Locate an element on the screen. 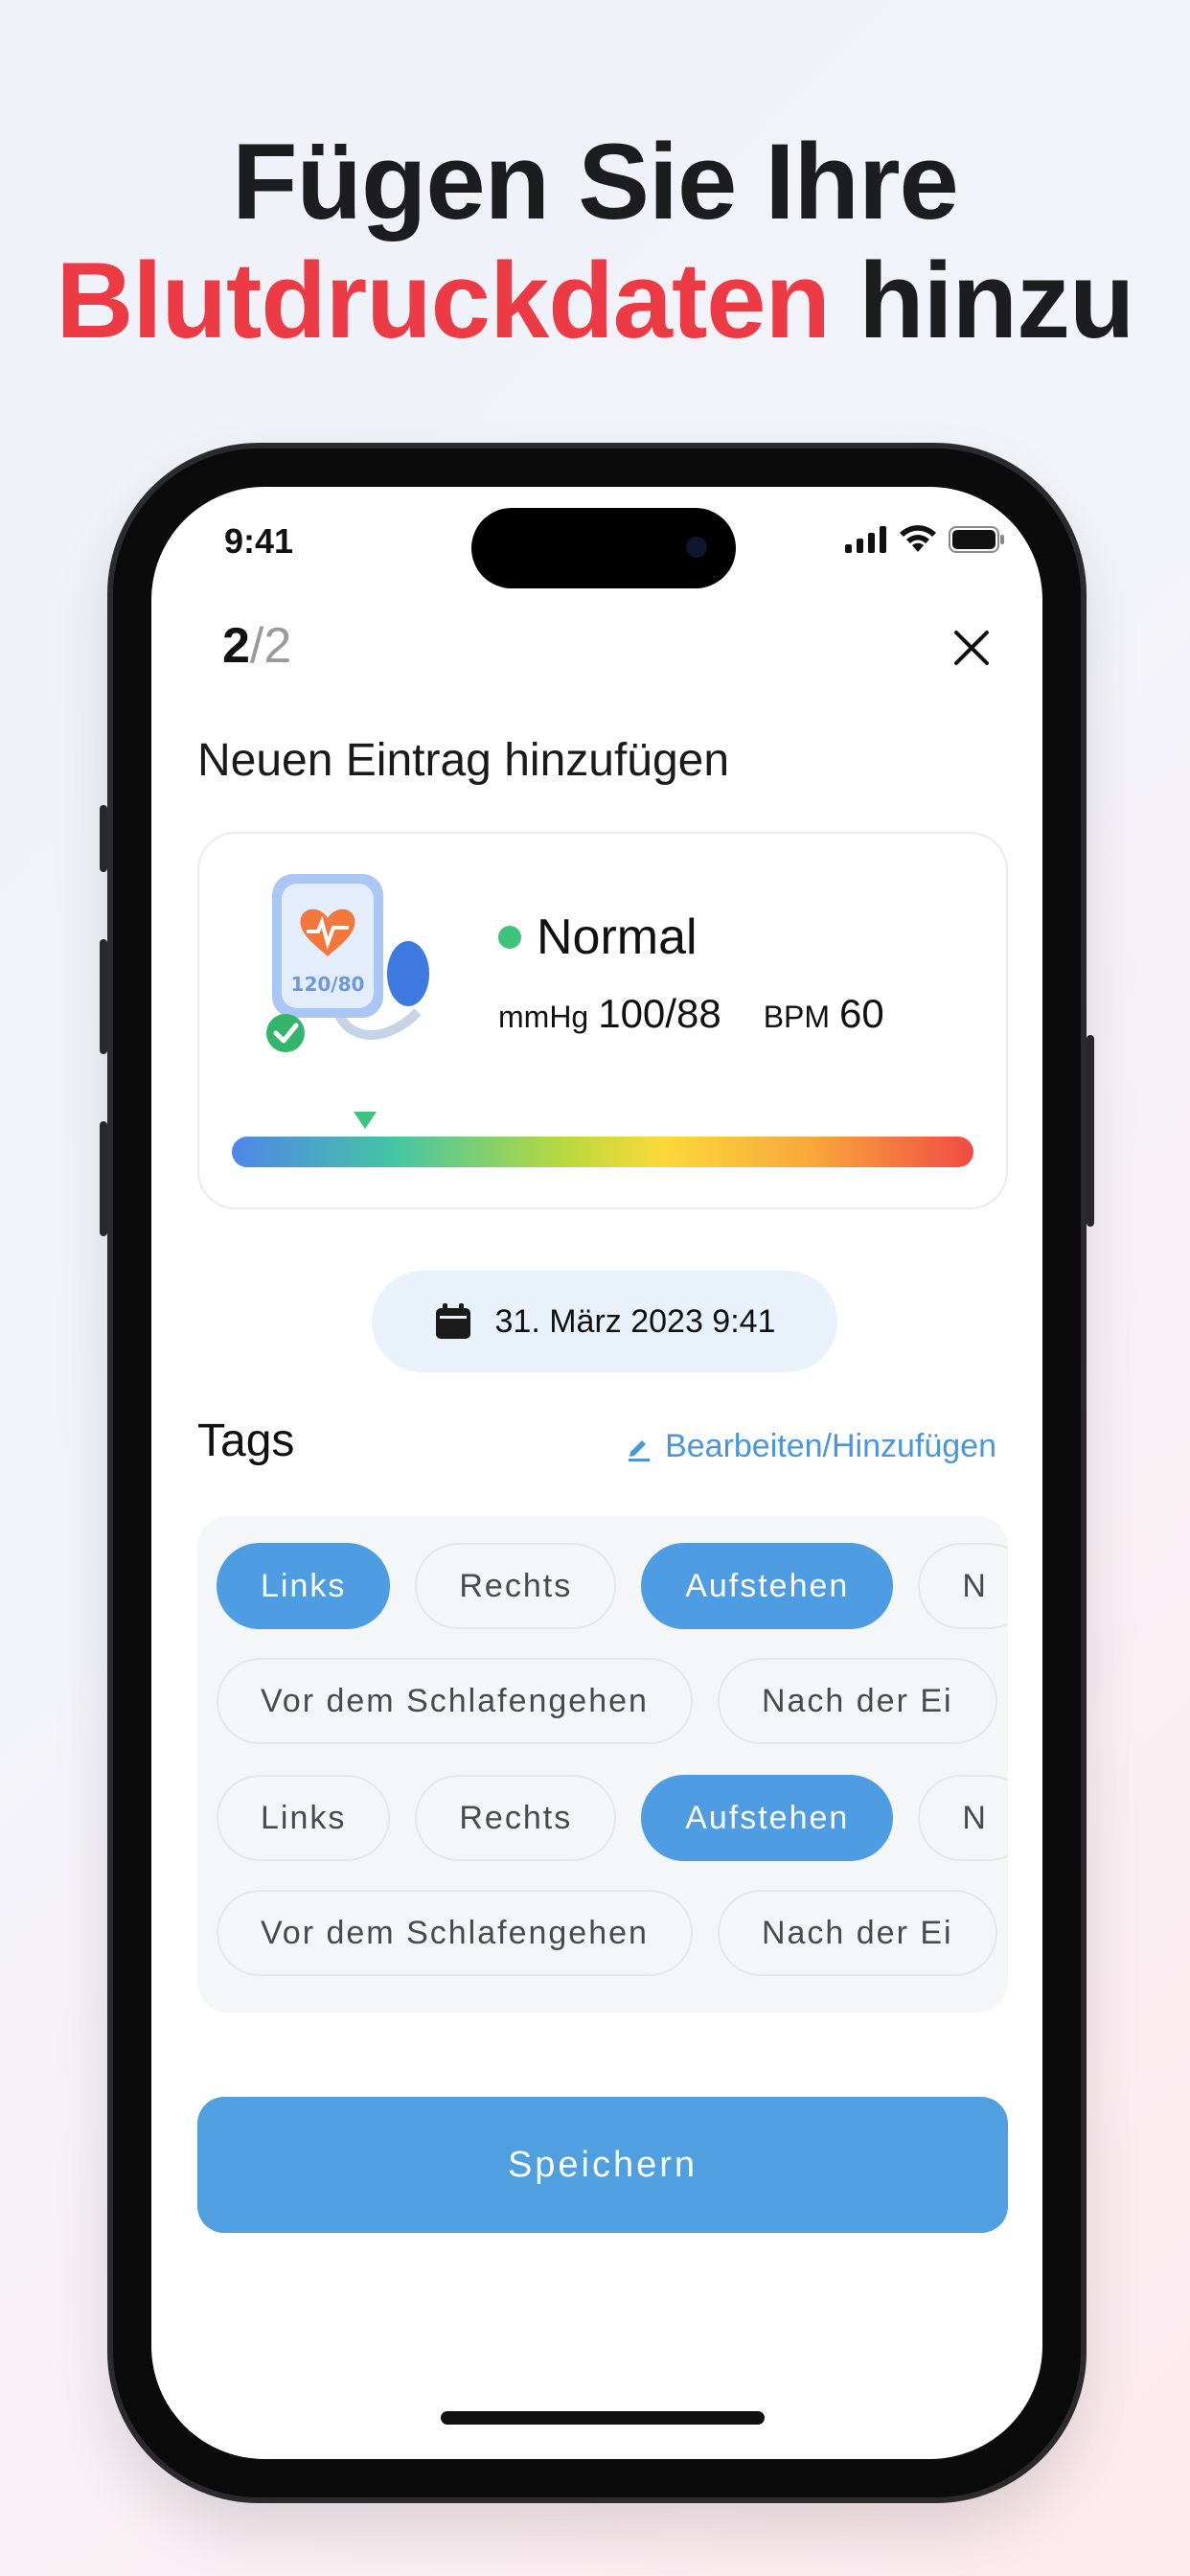 This screenshot has height=2576, width=1190. date-picker: 31. März 2023 9:41 is located at coordinates (605, 1321).